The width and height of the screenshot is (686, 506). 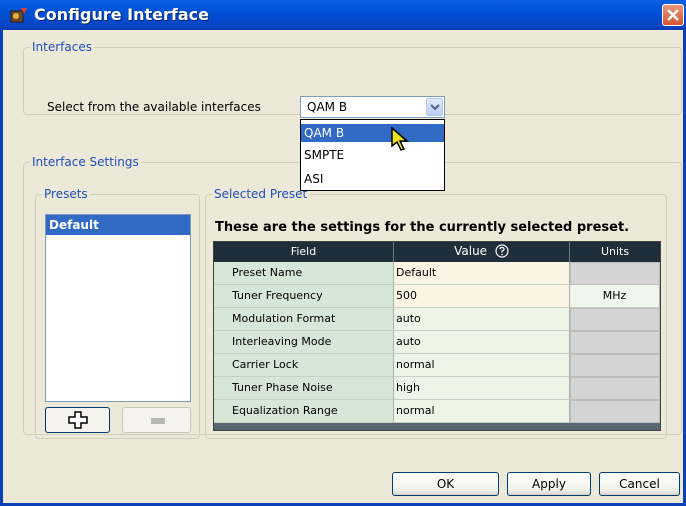 What do you see at coordinates (261, 194) in the screenshot?
I see `selected-preset-legend: Selected Preset` at bounding box center [261, 194].